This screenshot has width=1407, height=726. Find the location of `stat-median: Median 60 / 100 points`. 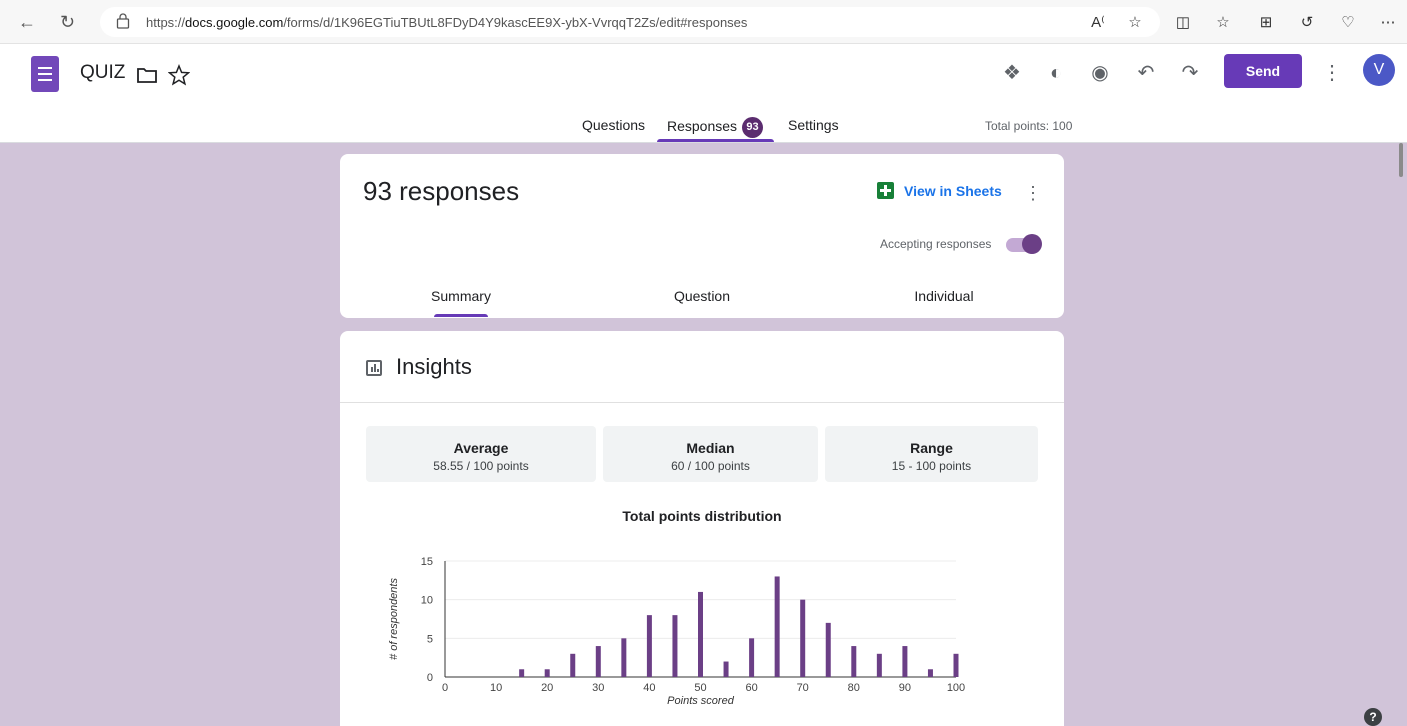

stat-median: Median 60 / 100 points is located at coordinates (710, 454).